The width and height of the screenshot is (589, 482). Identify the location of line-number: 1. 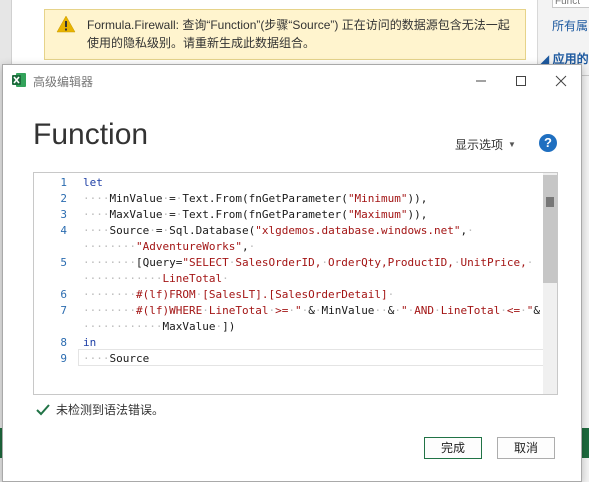
(63, 182).